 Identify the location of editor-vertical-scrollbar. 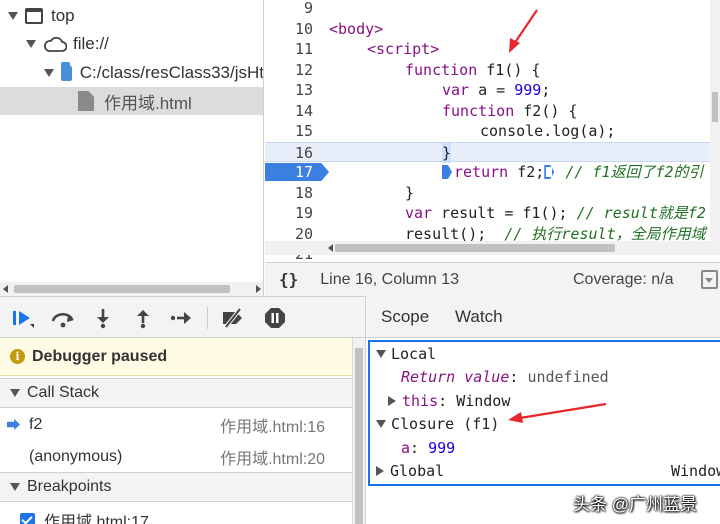
(715, 120).